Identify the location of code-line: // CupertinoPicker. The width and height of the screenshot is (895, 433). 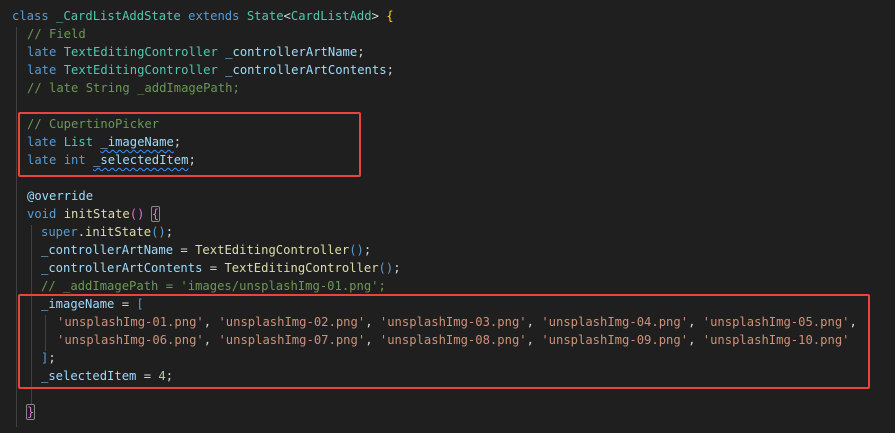
(93, 124).